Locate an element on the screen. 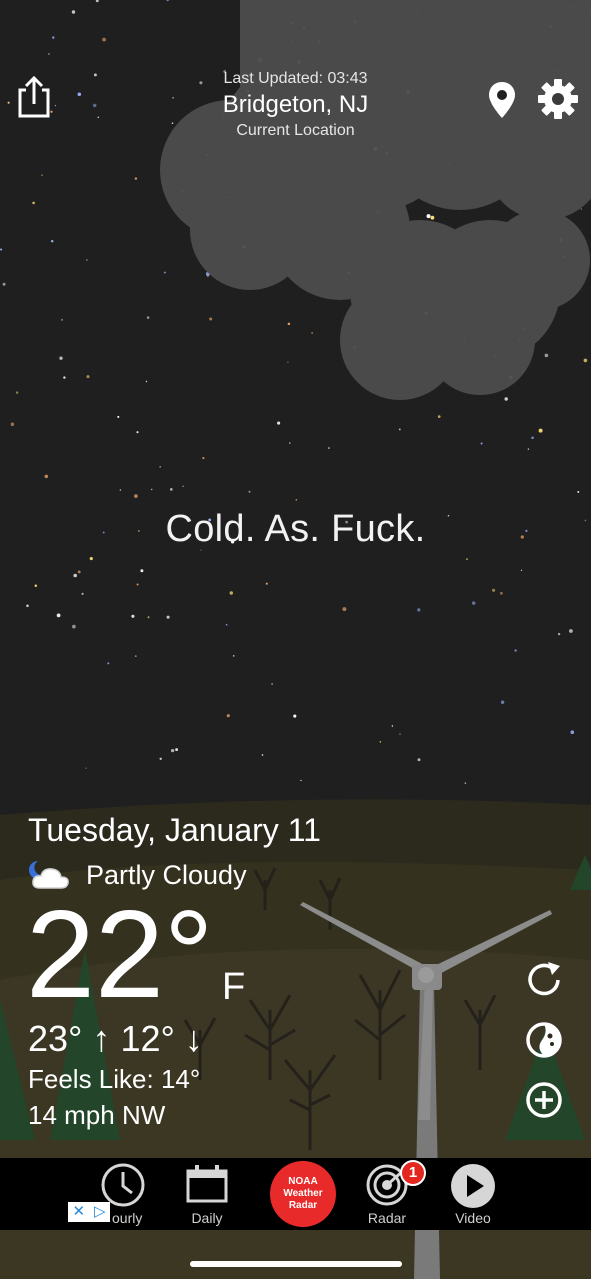  ad-line-1: NOAA is located at coordinates (303, 1181).